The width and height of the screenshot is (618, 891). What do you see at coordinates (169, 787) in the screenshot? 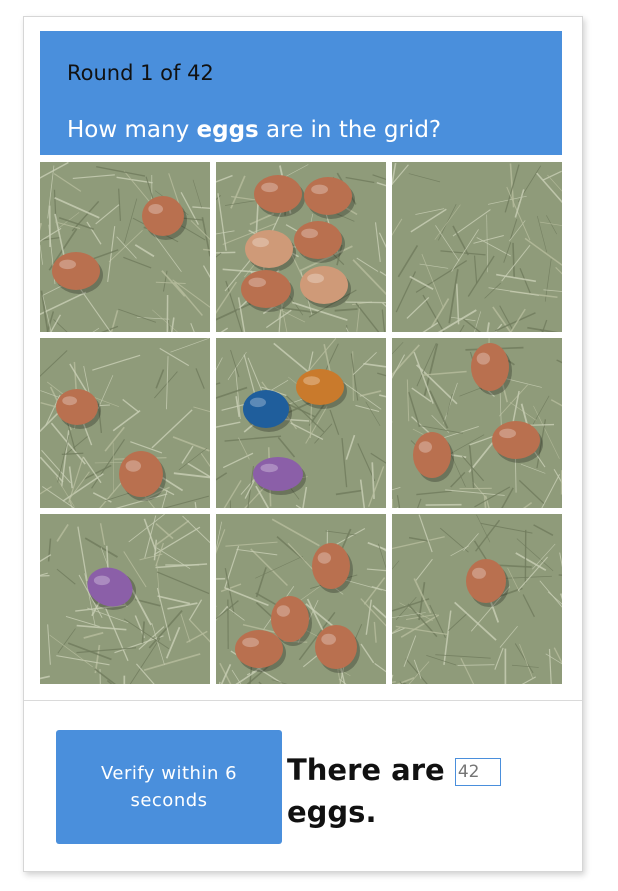
I see `verify-button: Verify within 6 seconds` at bounding box center [169, 787].